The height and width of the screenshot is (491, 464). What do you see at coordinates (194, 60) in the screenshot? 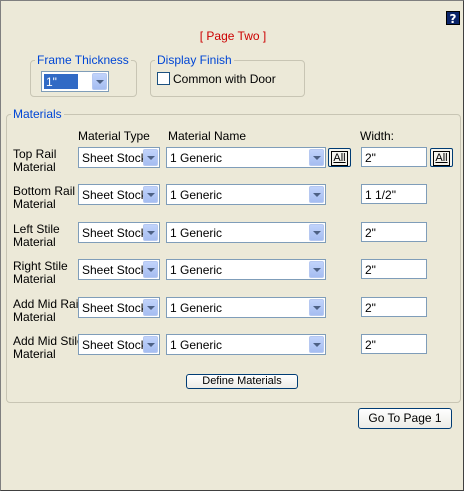
I see `display-finish-legend: Display Finish` at bounding box center [194, 60].